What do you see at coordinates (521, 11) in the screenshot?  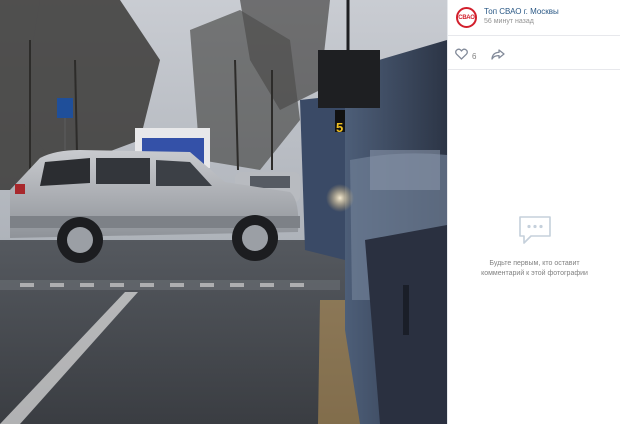 I see `author-link: Топ СВАО г. Москвы` at bounding box center [521, 11].